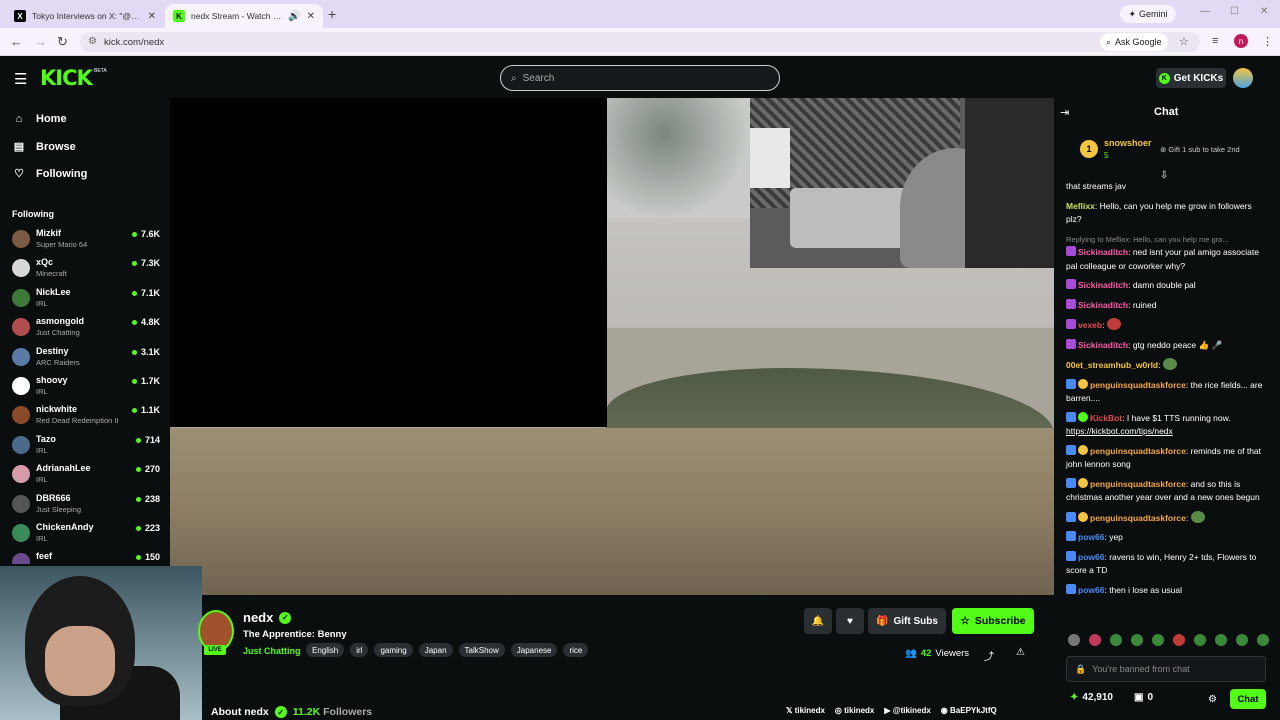 The width and height of the screenshot is (1280, 720). Describe the element at coordinates (854, 710) in the screenshot. I see `social-instagram: ◎ tikinedx` at that location.